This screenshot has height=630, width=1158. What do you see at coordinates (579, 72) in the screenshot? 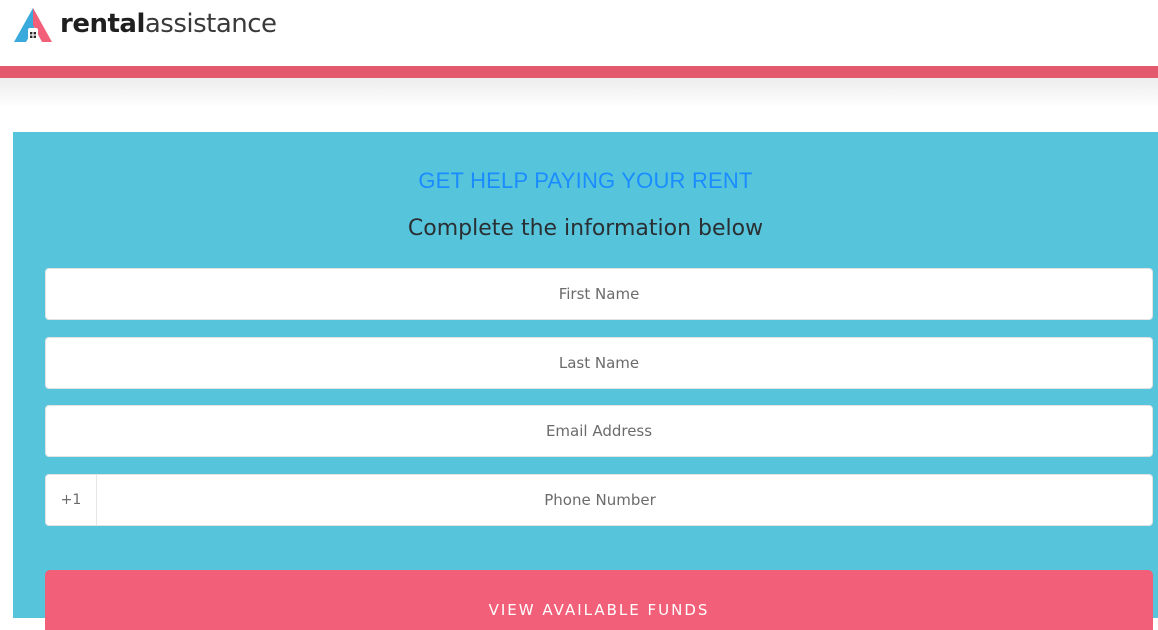
I see `header-accent-bar` at bounding box center [579, 72].